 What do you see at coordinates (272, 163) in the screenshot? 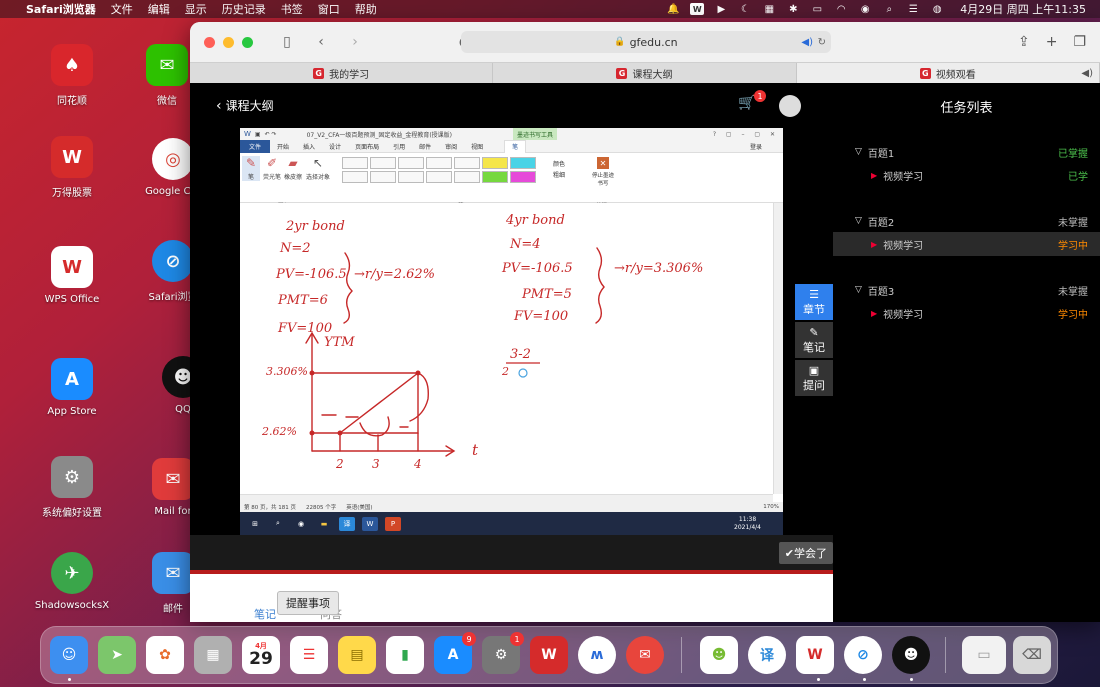
I see `highlighter-icon: ✐` at bounding box center [272, 163].